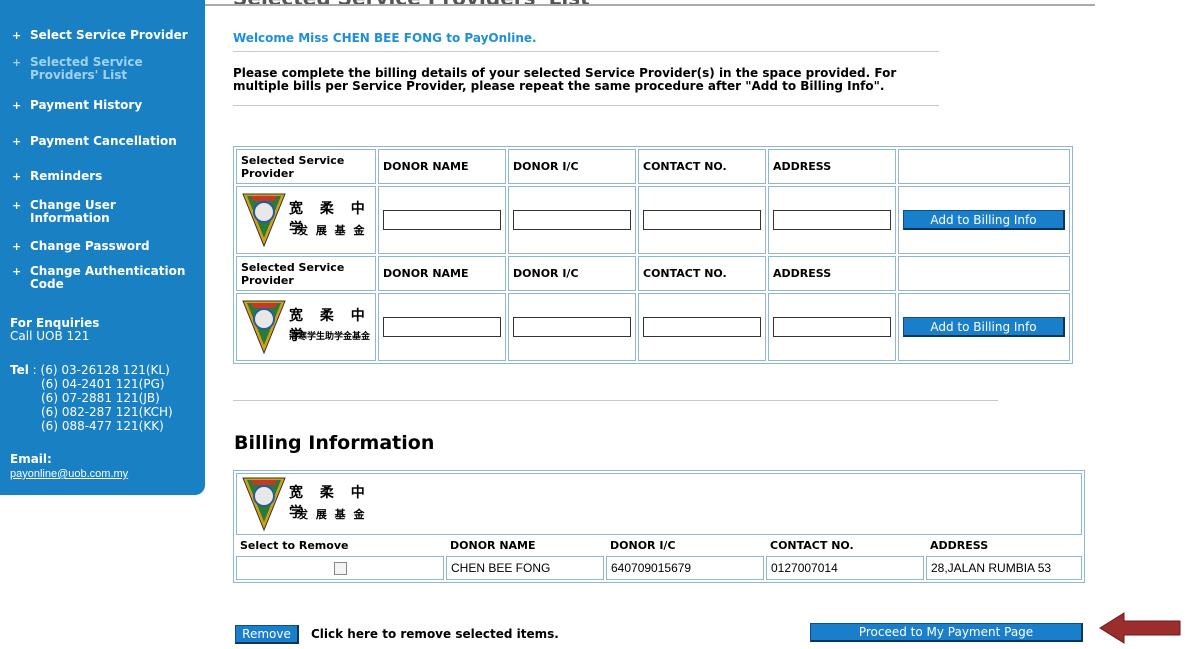  Describe the element at coordinates (1140, 628) in the screenshot. I see `left-arrow-icon` at that location.